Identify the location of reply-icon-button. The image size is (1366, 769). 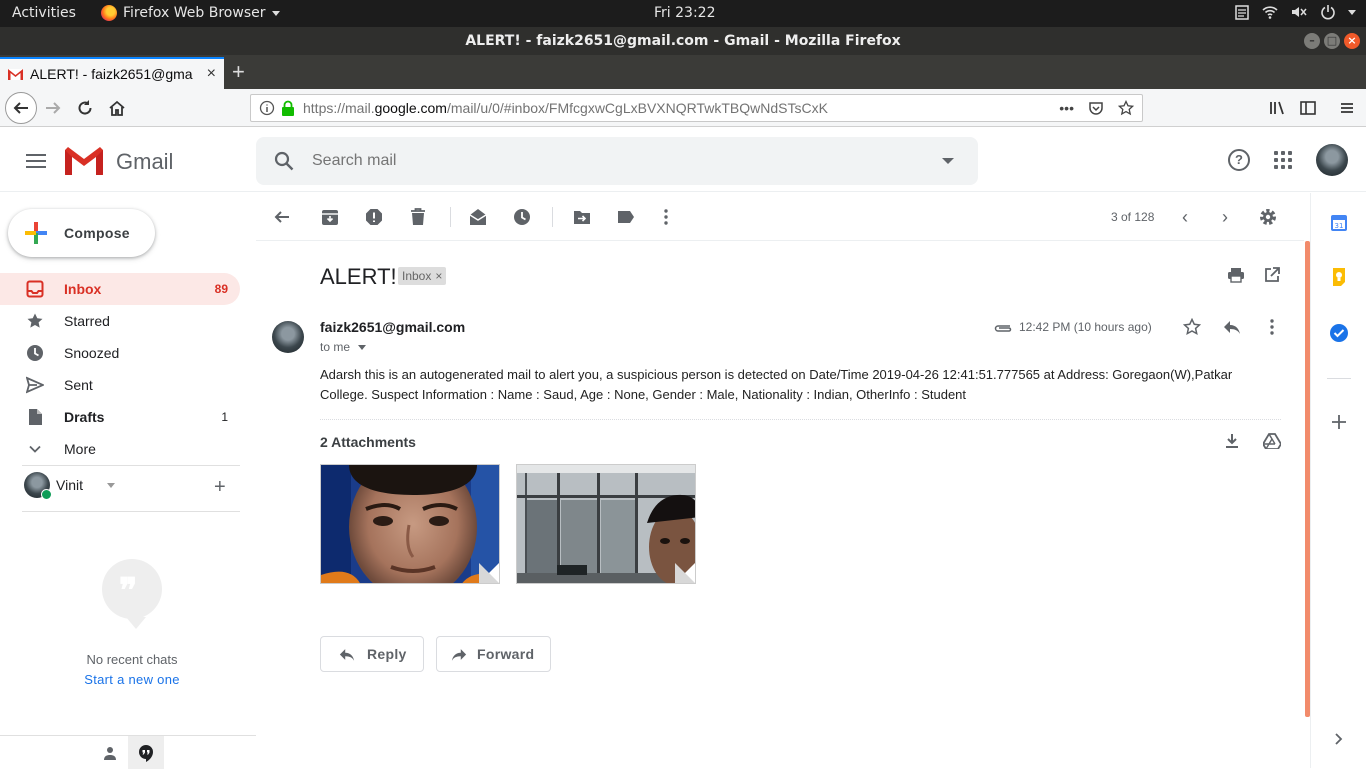
(1232, 327).